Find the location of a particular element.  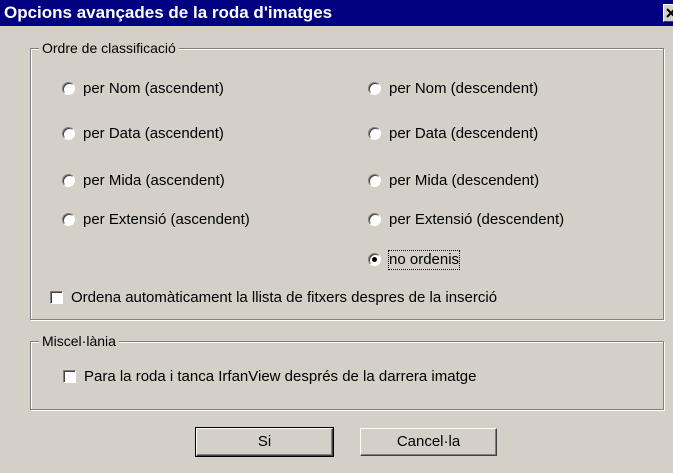

radio-label: per Extensió (descendent) is located at coordinates (477, 219).